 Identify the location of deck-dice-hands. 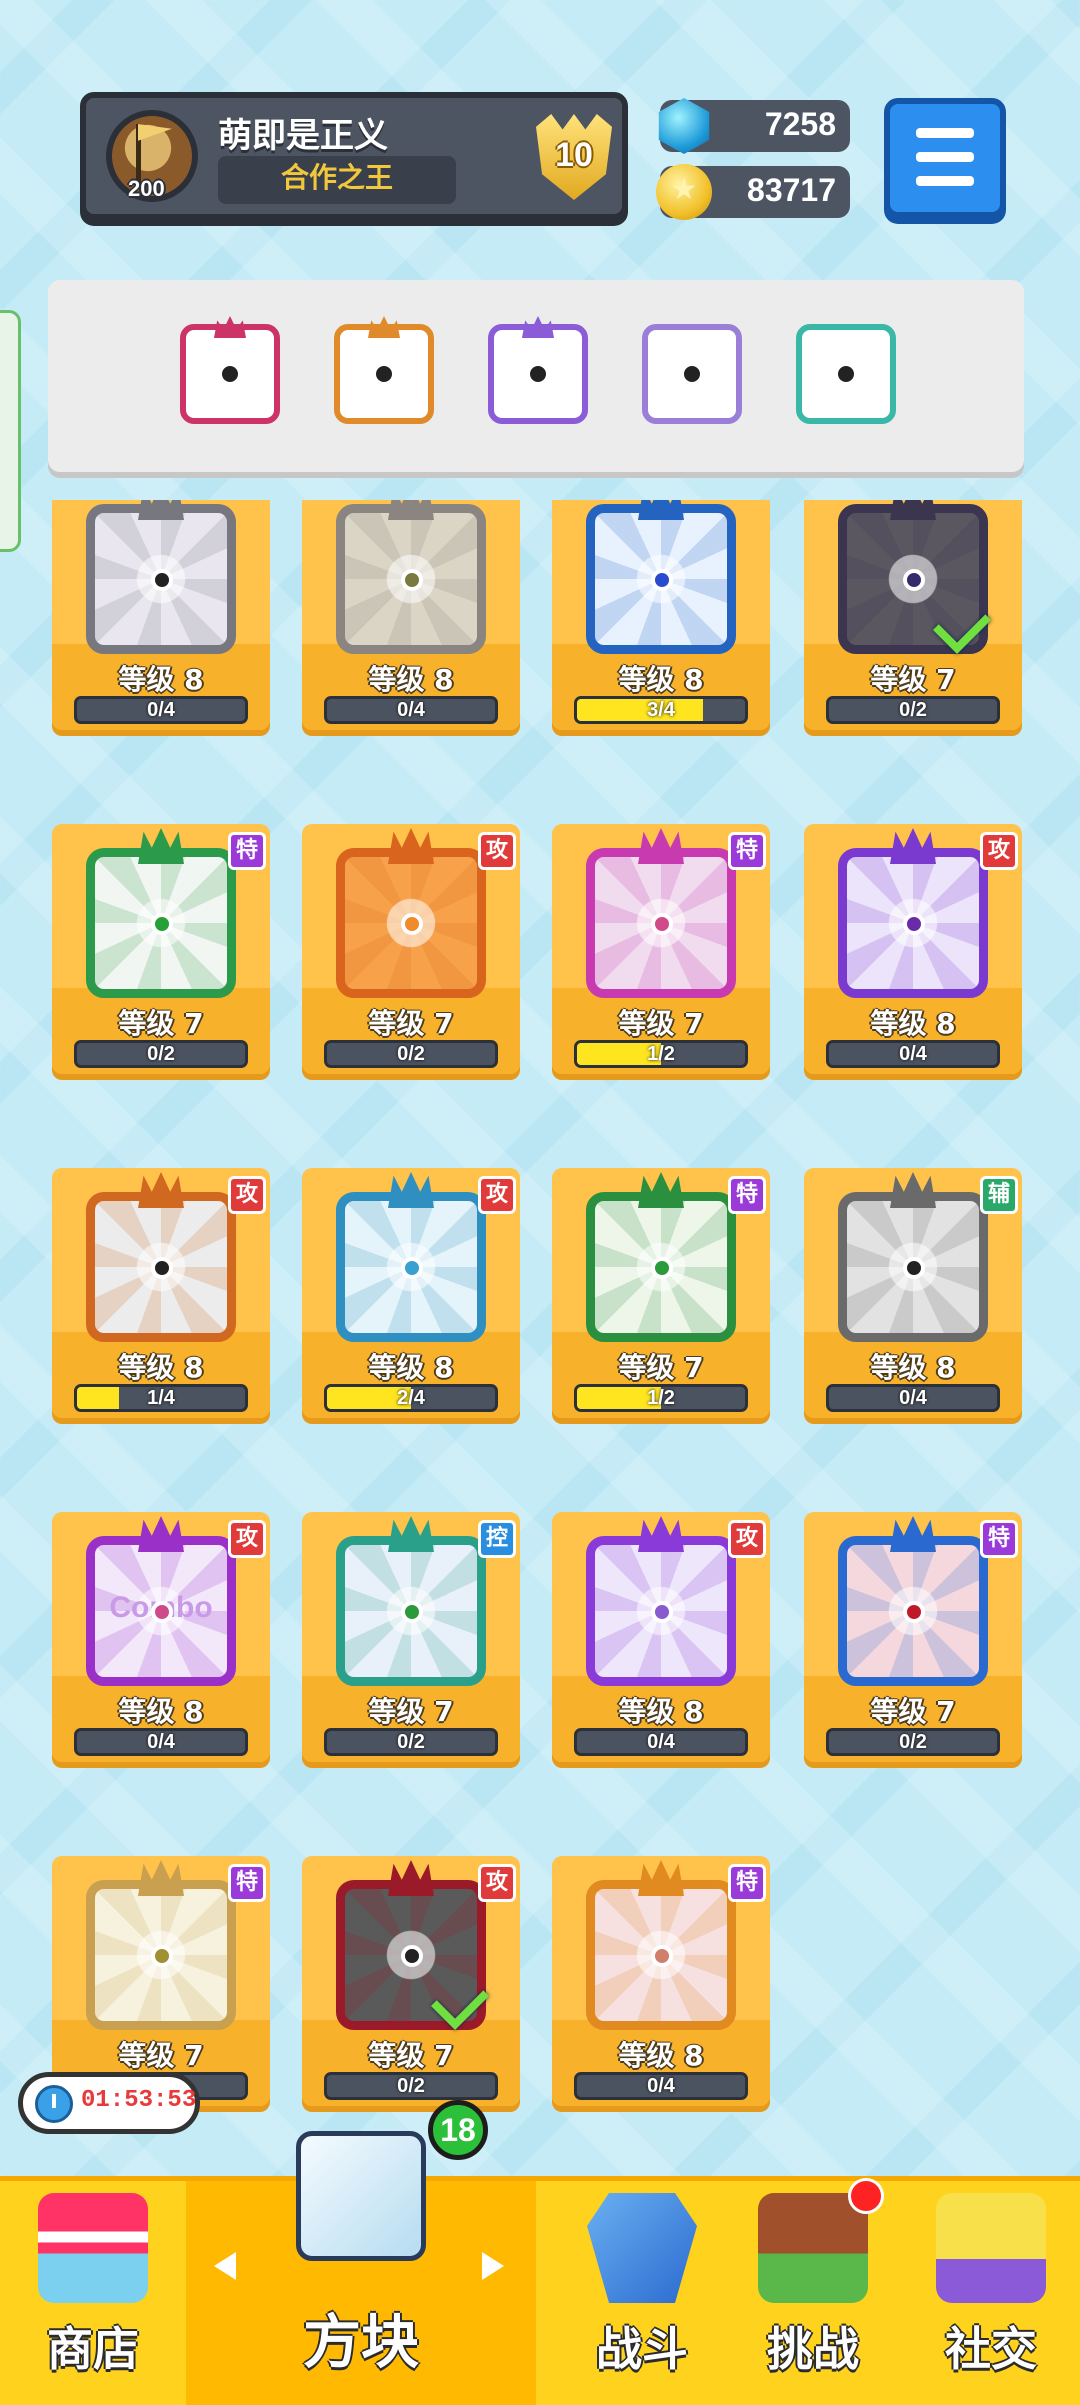
(846, 374).